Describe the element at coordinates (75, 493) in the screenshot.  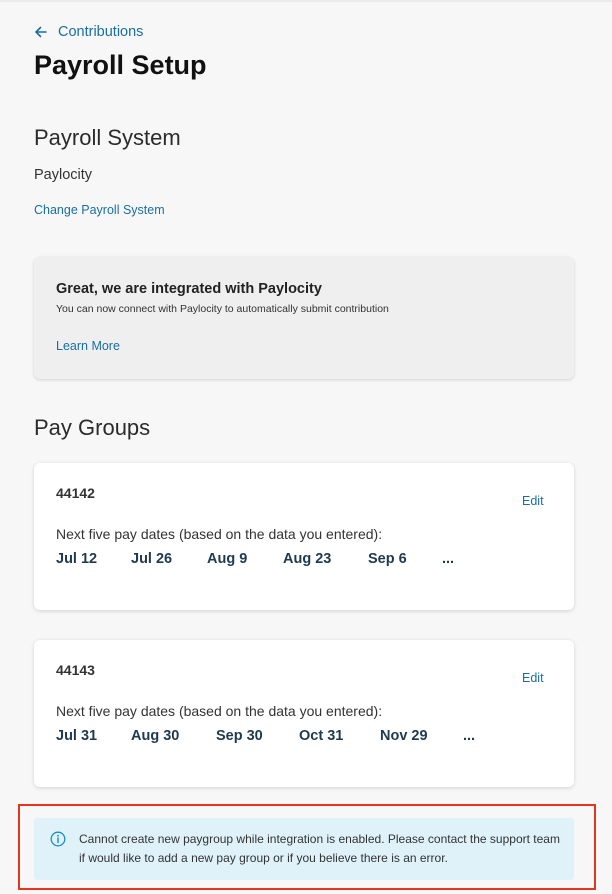
I see `pay-group-id: 44142` at that location.